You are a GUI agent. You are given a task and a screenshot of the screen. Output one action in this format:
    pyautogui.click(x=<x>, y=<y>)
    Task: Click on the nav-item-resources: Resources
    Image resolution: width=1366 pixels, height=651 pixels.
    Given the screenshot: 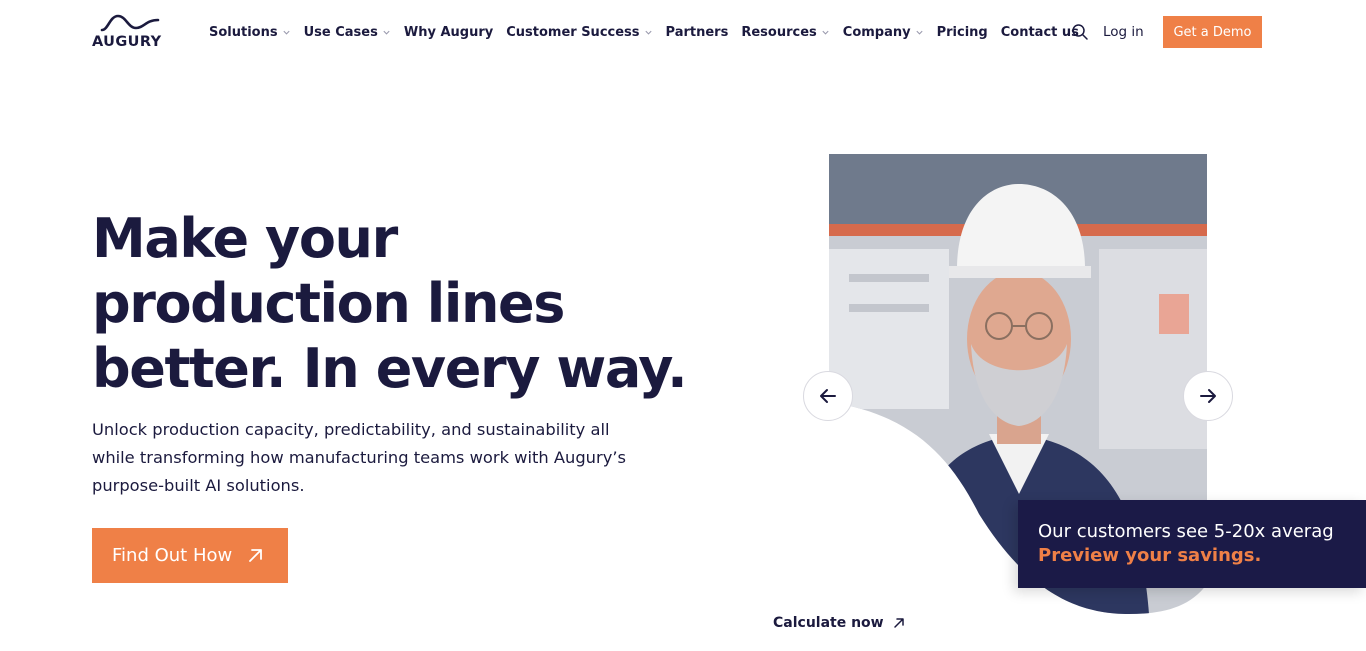 What is the action you would take?
    pyautogui.click(x=785, y=32)
    